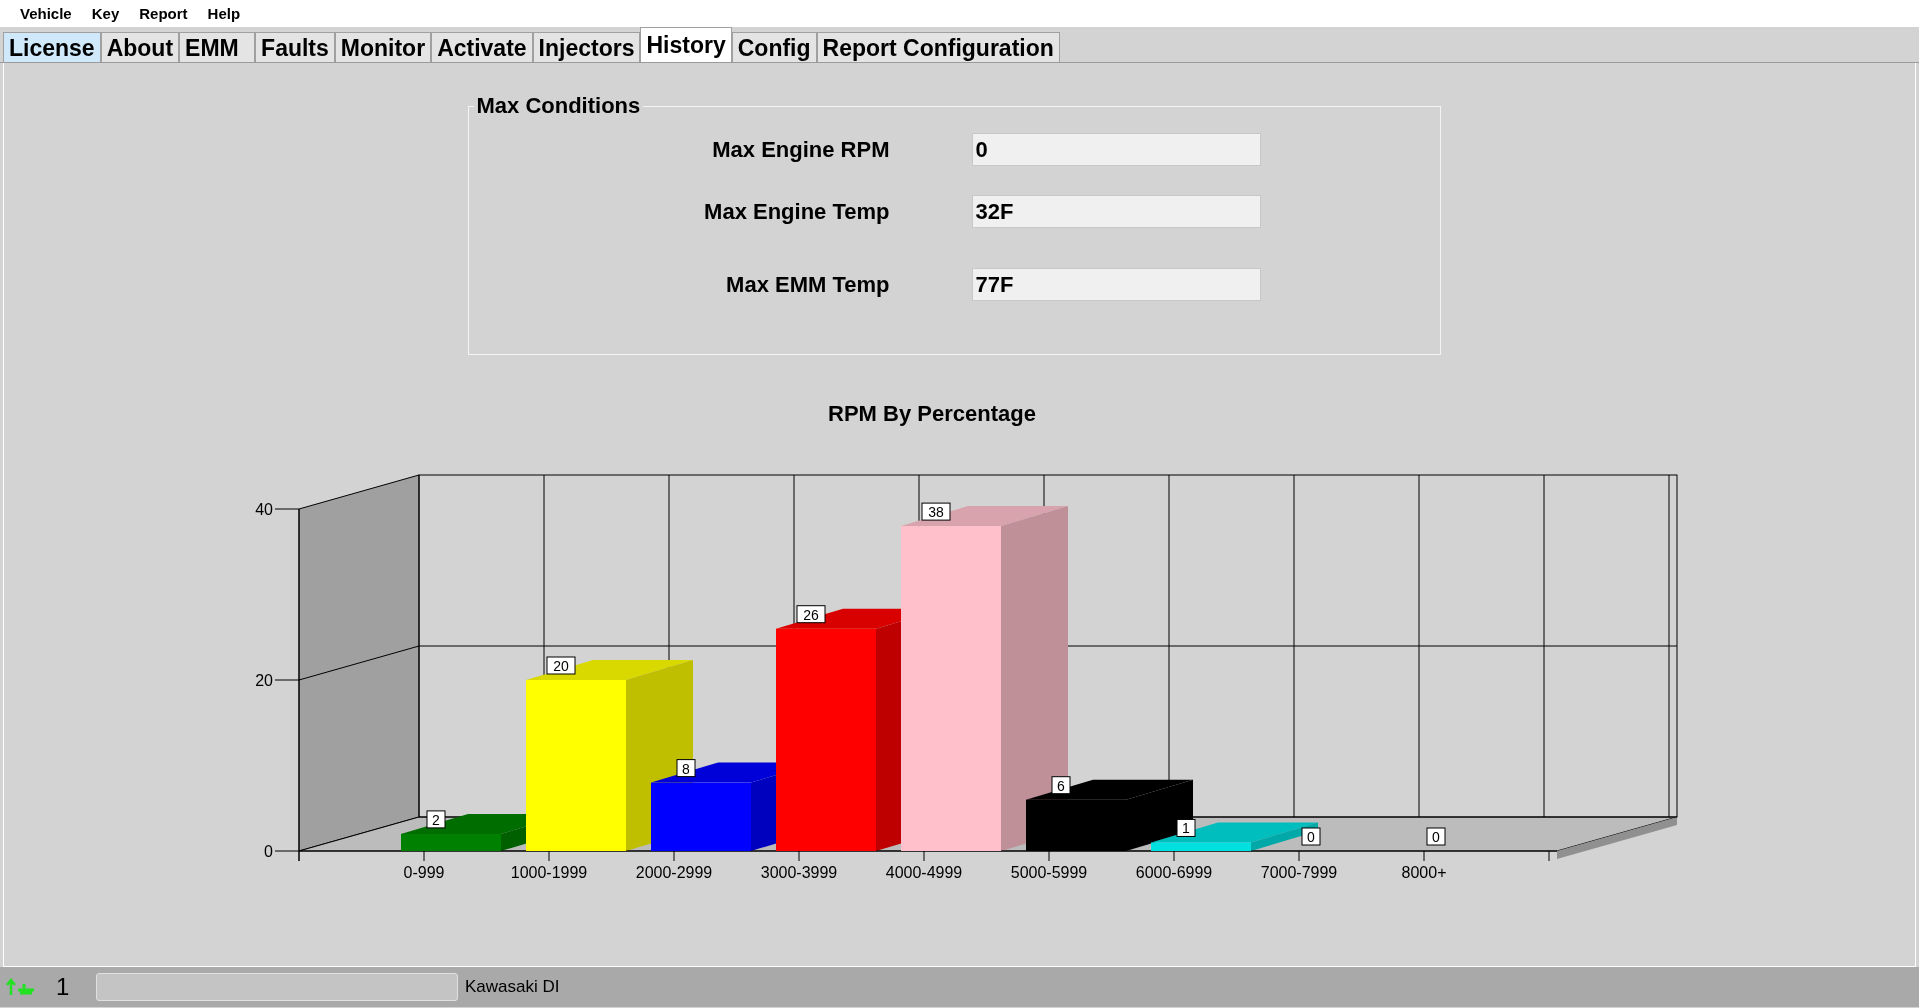  Describe the element at coordinates (21, 987) in the screenshot. I see `connection-arrows-icon` at that location.